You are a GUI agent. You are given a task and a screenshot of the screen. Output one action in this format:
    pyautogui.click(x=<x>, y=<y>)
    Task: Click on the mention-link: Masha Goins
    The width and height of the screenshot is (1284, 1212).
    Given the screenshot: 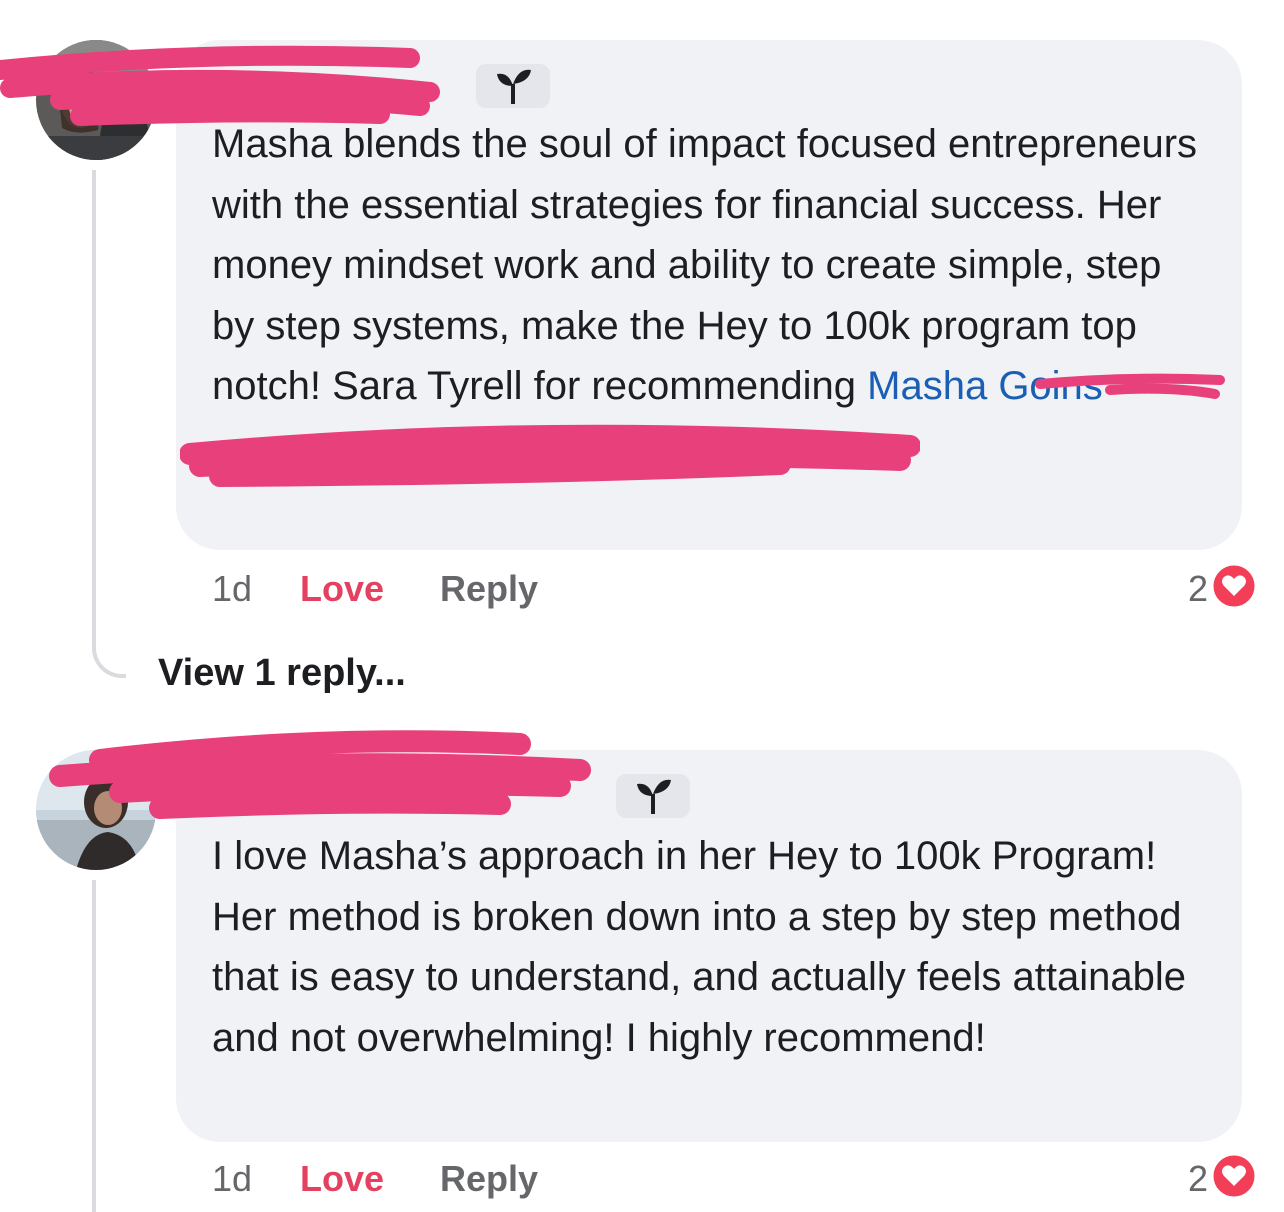 What is the action you would take?
    pyautogui.click(x=985, y=386)
    